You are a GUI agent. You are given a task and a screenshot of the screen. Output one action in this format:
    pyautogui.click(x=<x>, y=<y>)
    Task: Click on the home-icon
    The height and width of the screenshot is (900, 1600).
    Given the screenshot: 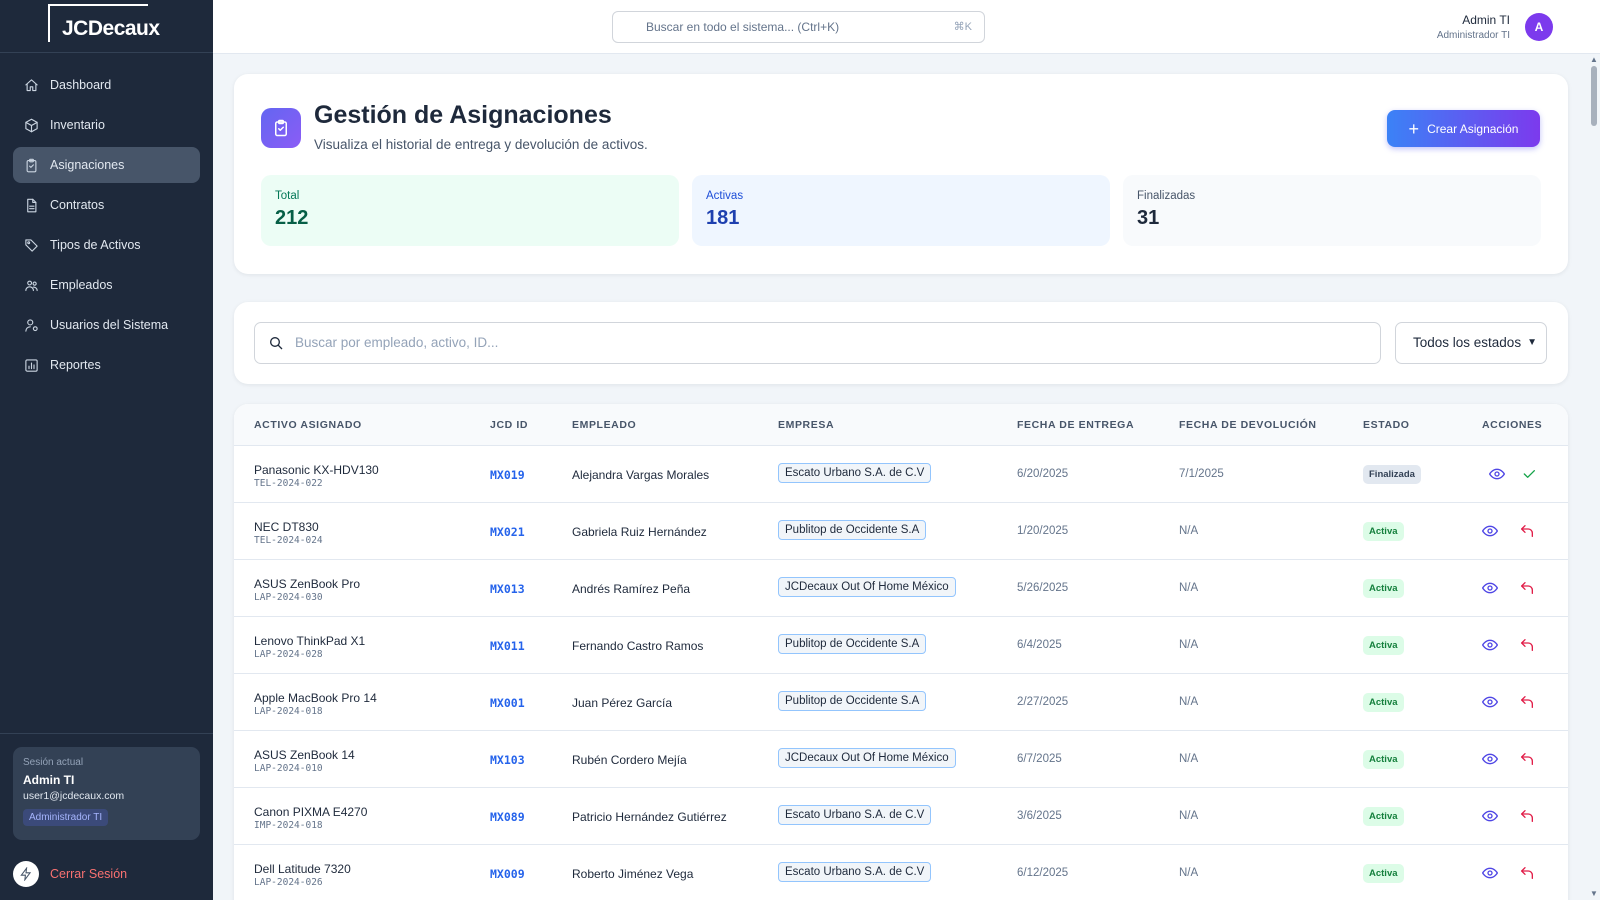 What is the action you would take?
    pyautogui.click(x=31, y=84)
    